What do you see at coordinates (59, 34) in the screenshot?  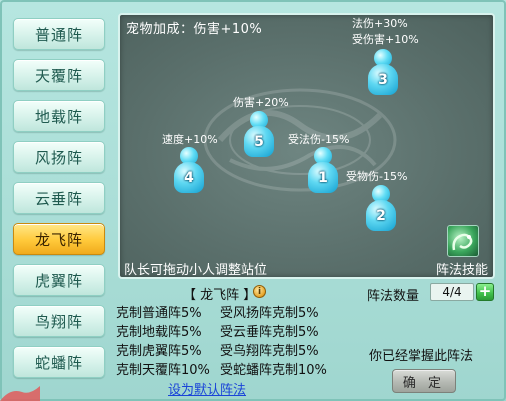 I see `formation-button-putong: 普通阵` at bounding box center [59, 34].